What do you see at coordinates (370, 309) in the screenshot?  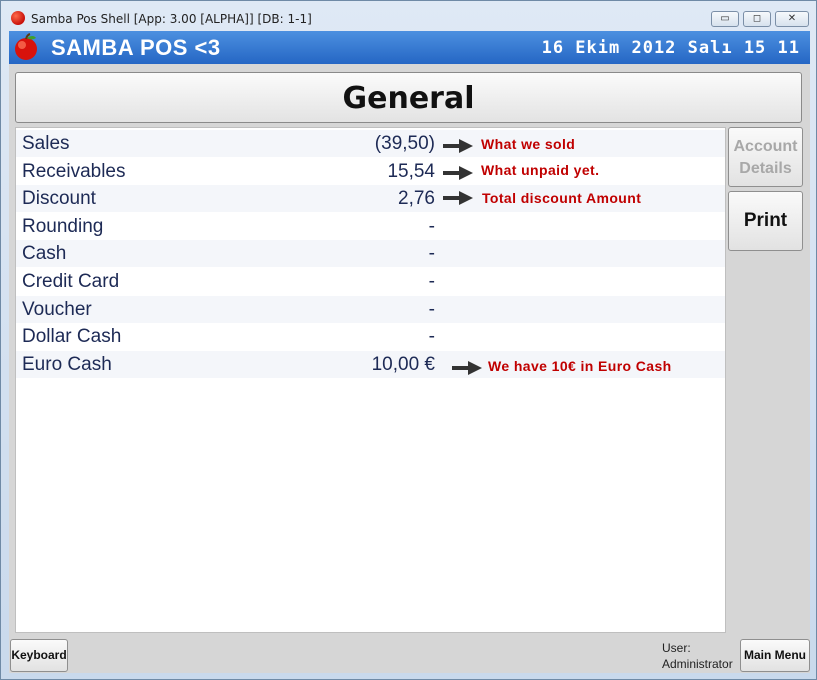 I see `report-row-voucher: Voucher -` at bounding box center [370, 309].